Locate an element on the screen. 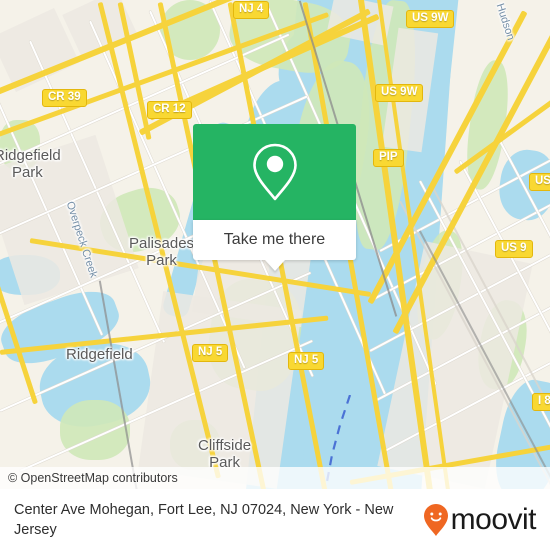  take-me-there-button: Take me there is located at coordinates (274, 240).